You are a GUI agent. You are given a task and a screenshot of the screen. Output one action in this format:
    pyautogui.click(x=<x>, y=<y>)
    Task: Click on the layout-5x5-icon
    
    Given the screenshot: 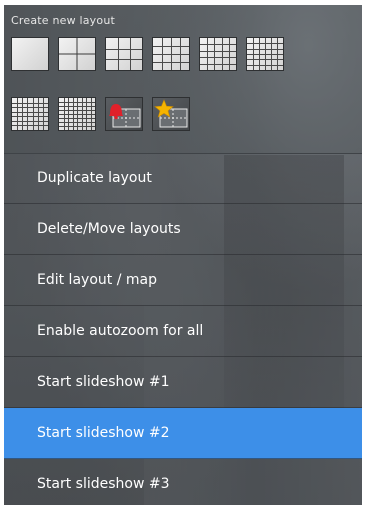 What is the action you would take?
    pyautogui.click(x=218, y=54)
    